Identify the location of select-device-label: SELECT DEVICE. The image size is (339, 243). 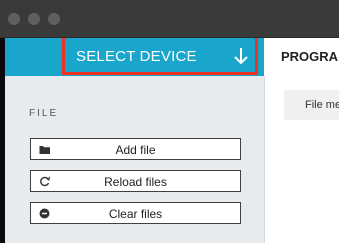
(136, 56).